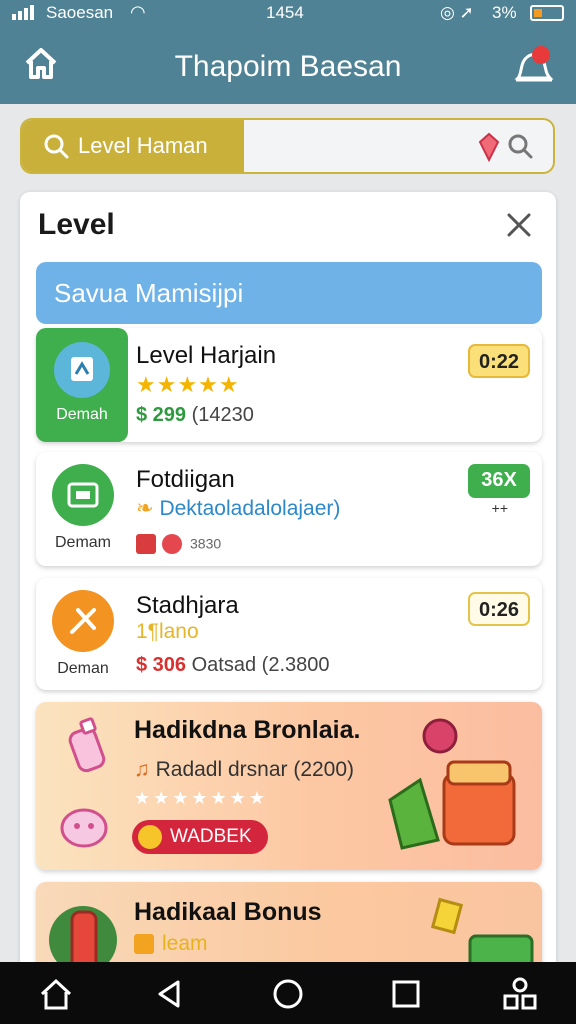  Describe the element at coordinates (285, 12) in the screenshot. I see `clock: 1454` at that location.